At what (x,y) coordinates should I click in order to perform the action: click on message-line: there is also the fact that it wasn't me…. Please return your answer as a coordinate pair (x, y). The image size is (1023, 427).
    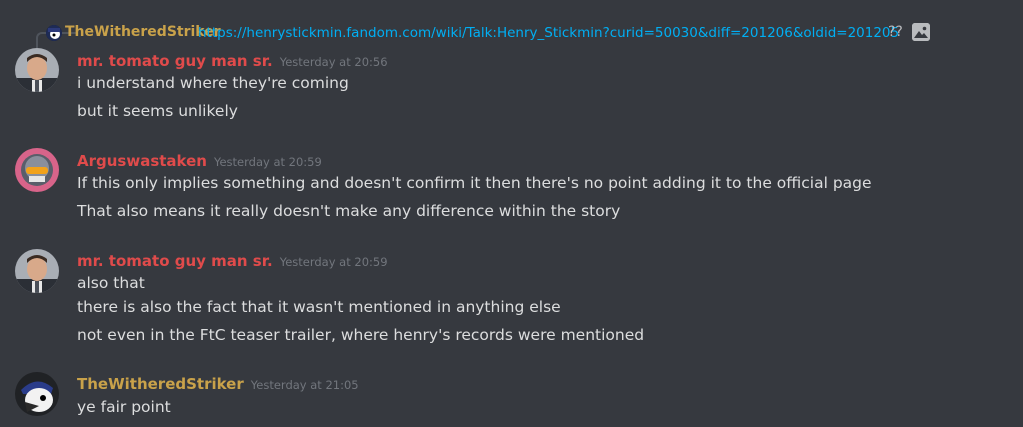
    Looking at the image, I should click on (319, 307).